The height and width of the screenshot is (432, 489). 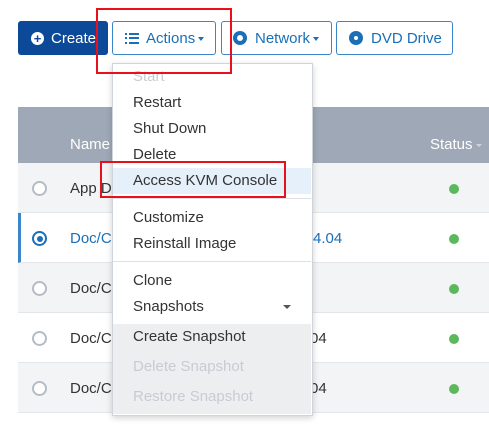 I want to click on annotation-highlight-actions, so click(x=164, y=41).